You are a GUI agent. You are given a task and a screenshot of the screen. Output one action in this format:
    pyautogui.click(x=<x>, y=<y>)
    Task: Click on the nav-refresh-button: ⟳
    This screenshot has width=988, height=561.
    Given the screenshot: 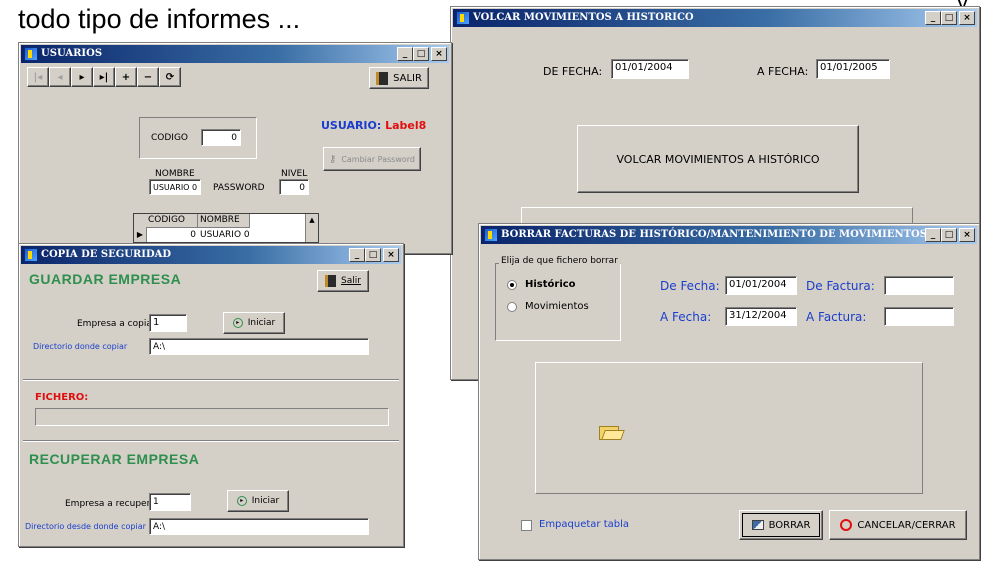 What is the action you would take?
    pyautogui.click(x=170, y=77)
    